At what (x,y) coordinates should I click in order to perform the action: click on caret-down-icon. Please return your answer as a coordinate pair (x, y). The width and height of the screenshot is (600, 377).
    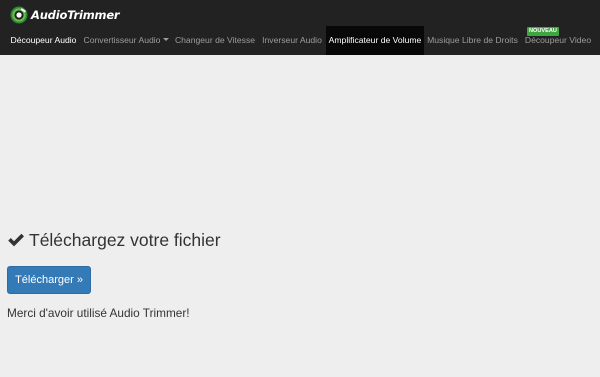
    Looking at the image, I should click on (166, 40).